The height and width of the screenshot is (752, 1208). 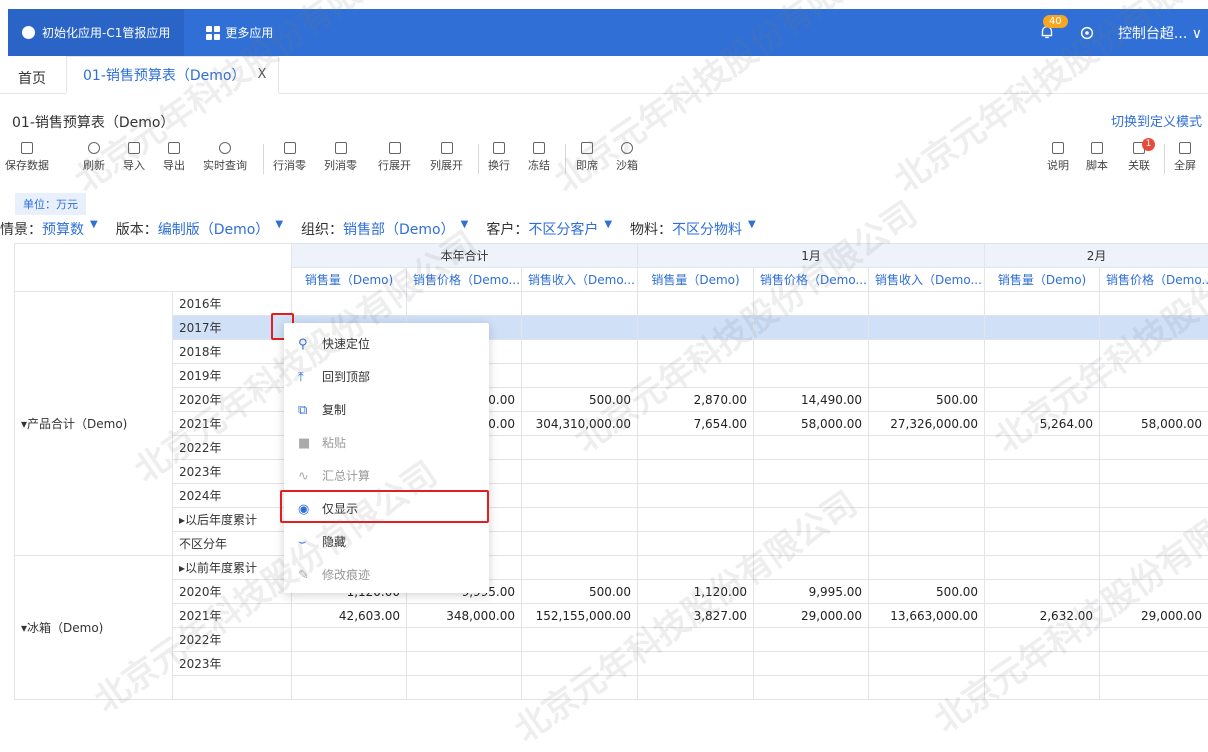 What do you see at coordinates (1087, 33) in the screenshot?
I see `gear-icon` at bounding box center [1087, 33].